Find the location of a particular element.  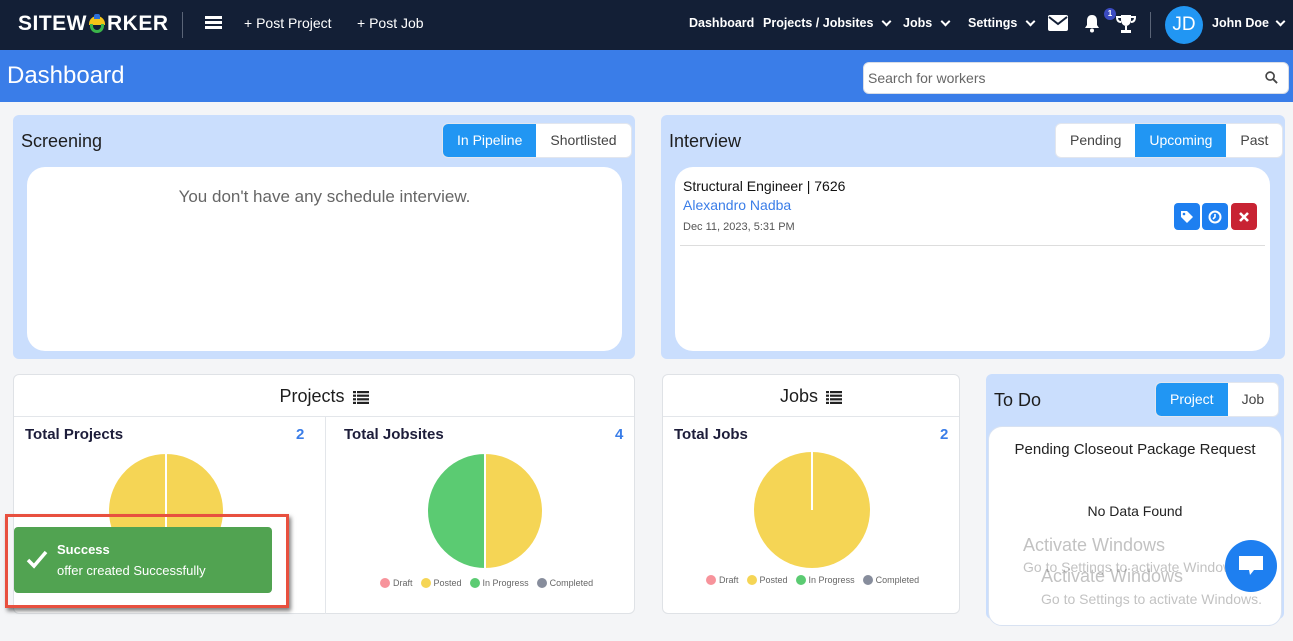

checkmark-icon is located at coordinates (37, 559).